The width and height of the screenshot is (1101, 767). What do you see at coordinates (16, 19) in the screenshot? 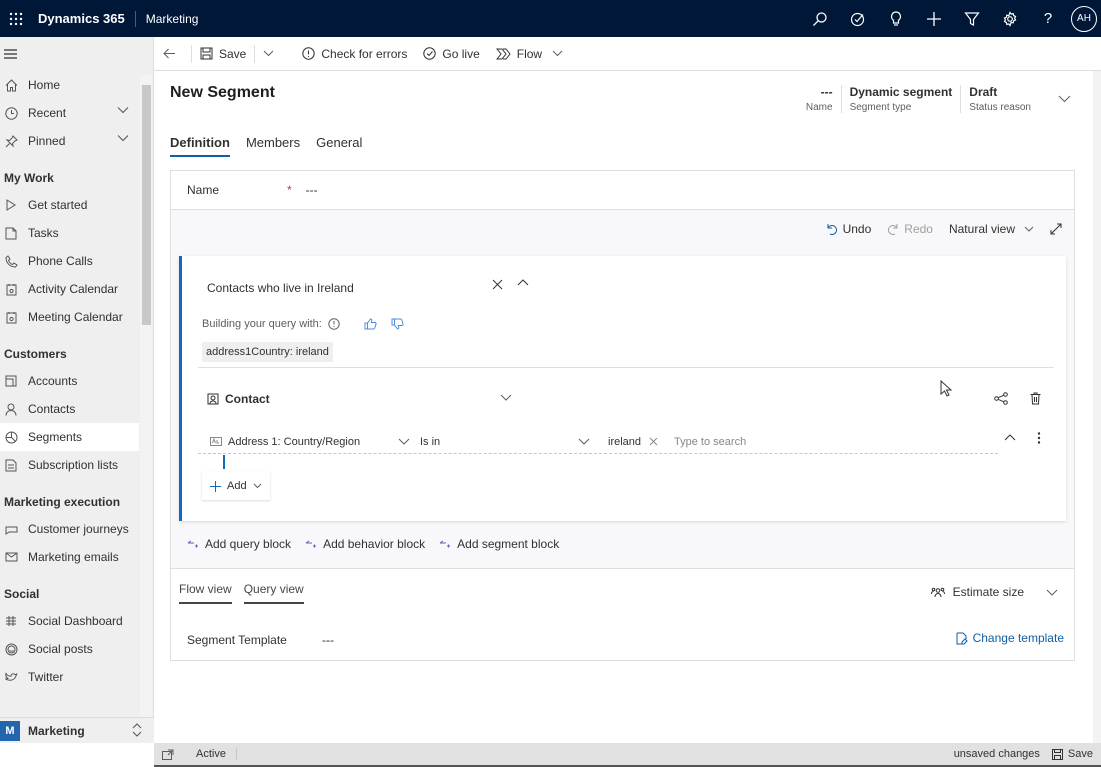
I see `app-launcher-icon` at bounding box center [16, 19].